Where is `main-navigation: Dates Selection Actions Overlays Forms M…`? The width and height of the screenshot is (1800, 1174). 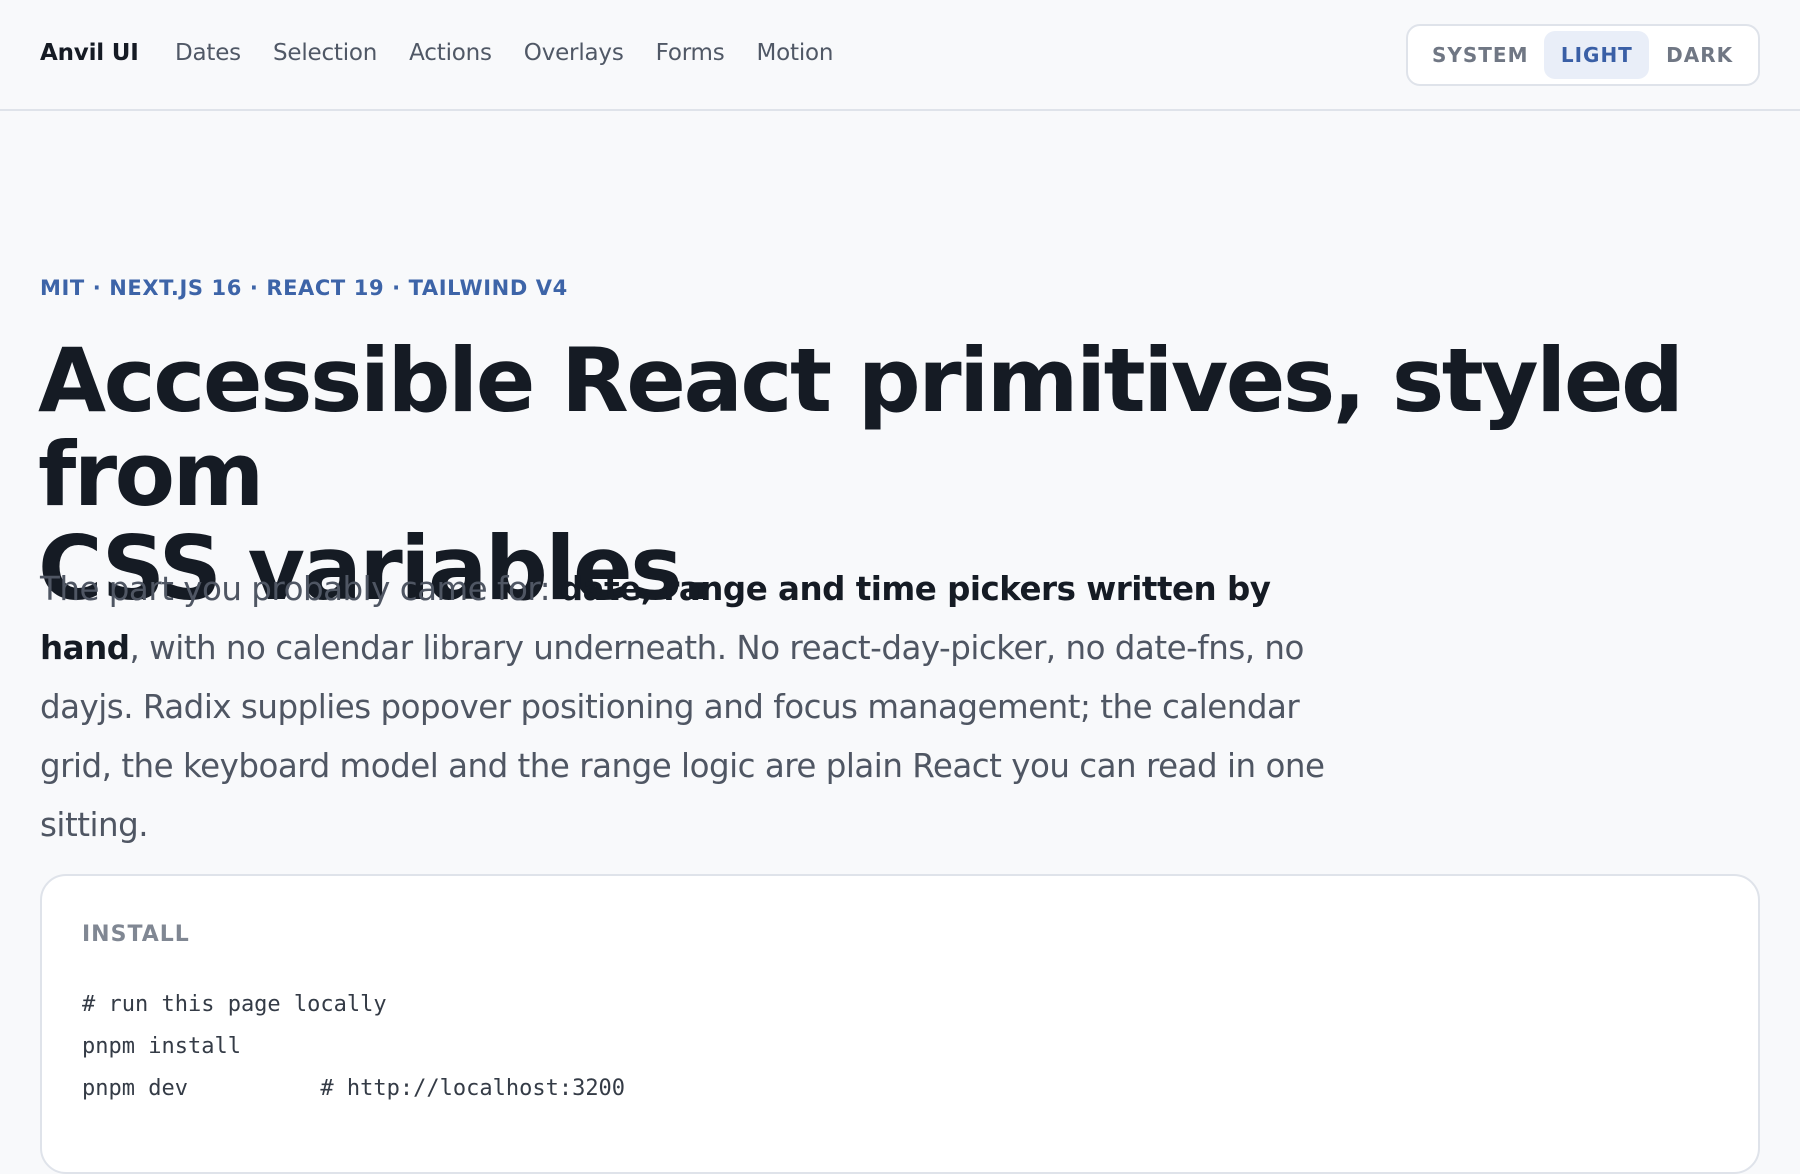 main-navigation: Dates Selection Actions Overlays Forms M… is located at coordinates (520, 53).